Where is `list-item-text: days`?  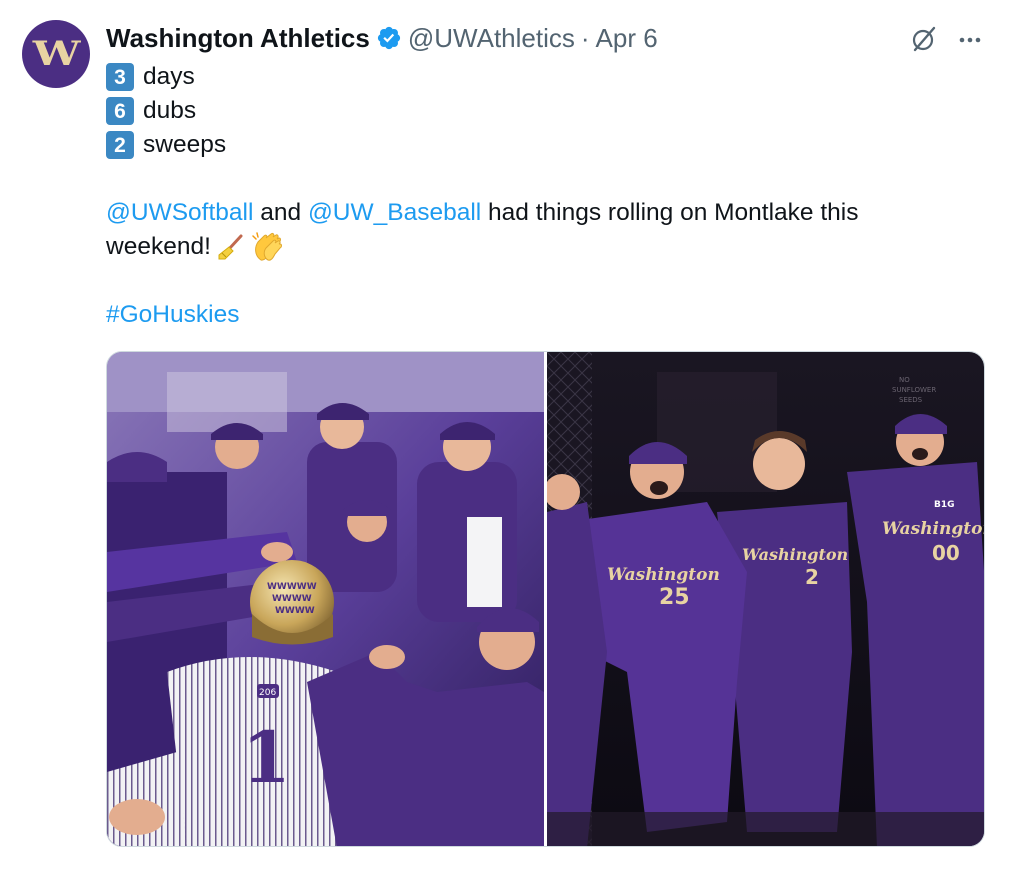 list-item-text: days is located at coordinates (169, 76).